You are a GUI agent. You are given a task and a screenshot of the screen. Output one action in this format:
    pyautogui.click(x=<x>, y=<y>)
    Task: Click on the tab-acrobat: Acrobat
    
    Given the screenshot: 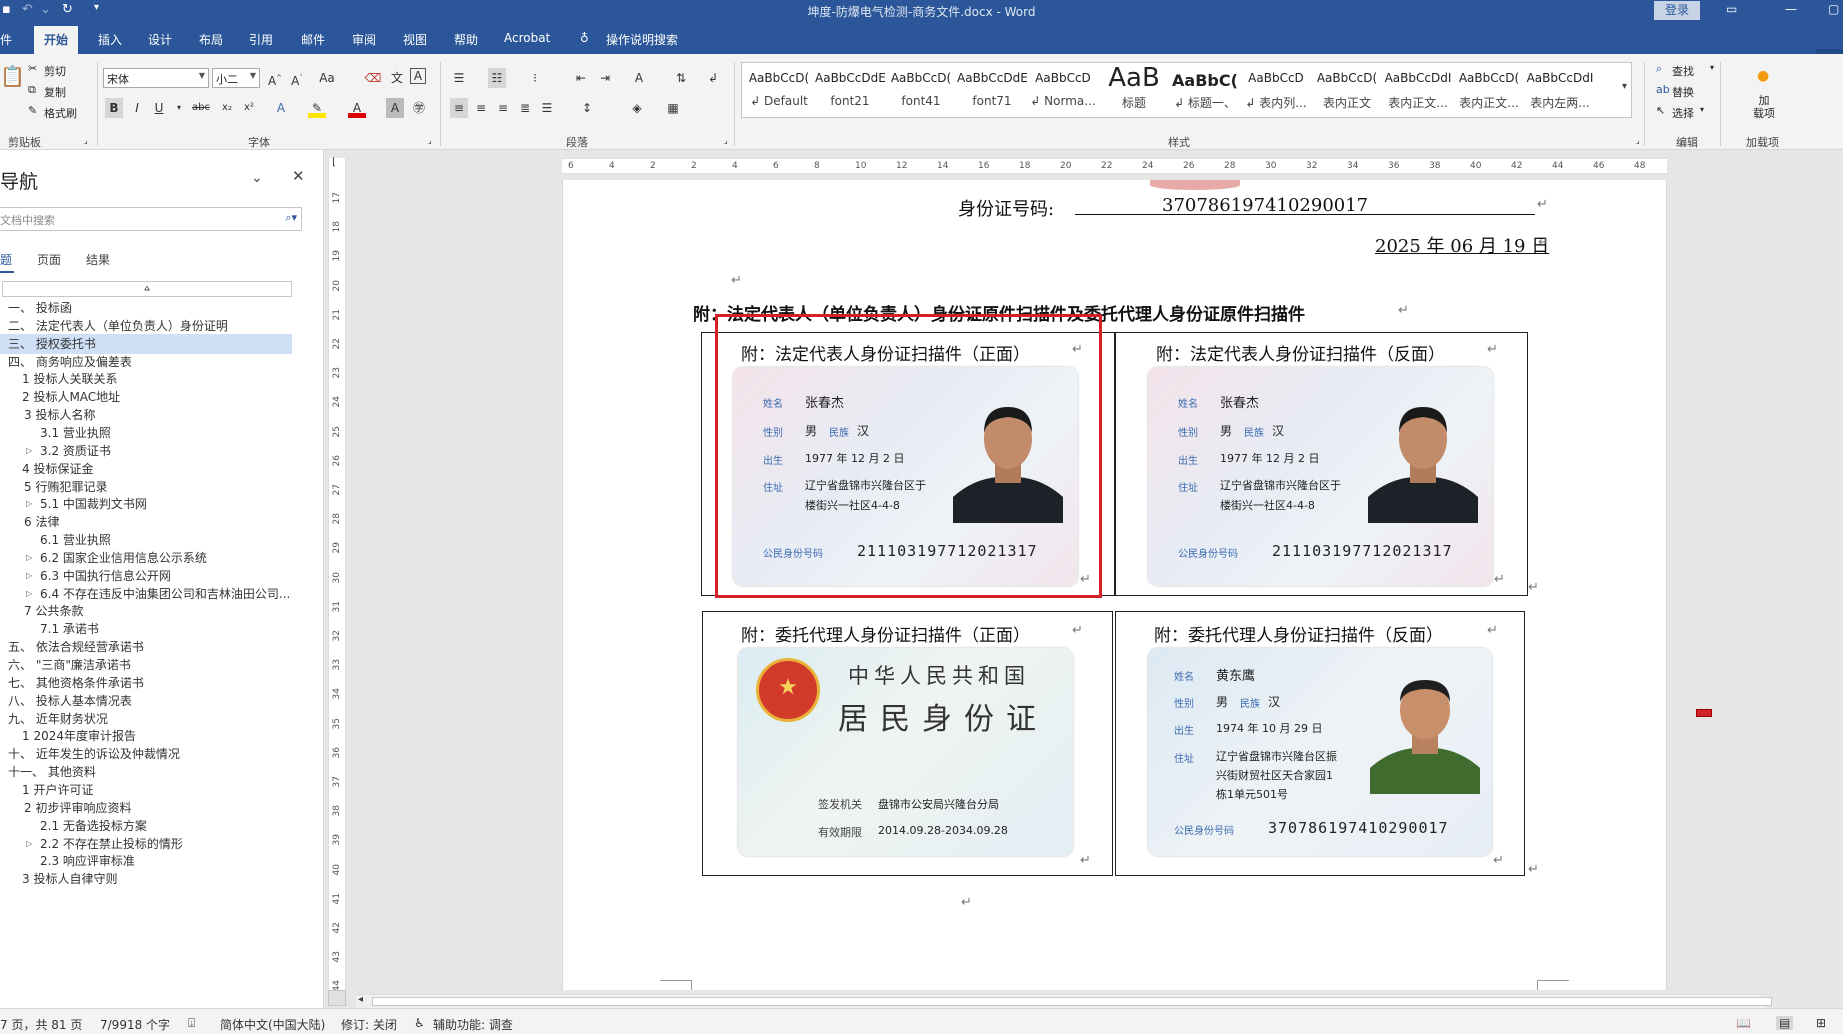 What is the action you would take?
    pyautogui.click(x=527, y=38)
    